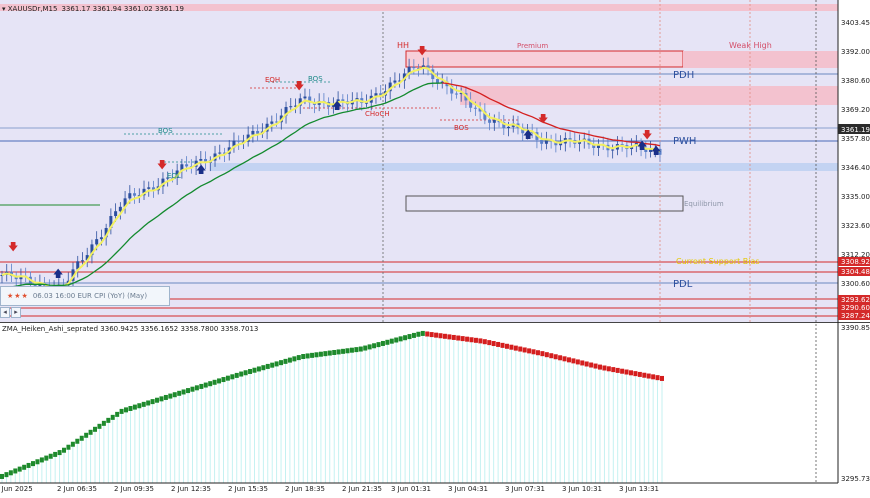 This screenshot has height=498, width=870. I want to click on time-tick-label: 2 Jun 09:35, so click(134, 489).